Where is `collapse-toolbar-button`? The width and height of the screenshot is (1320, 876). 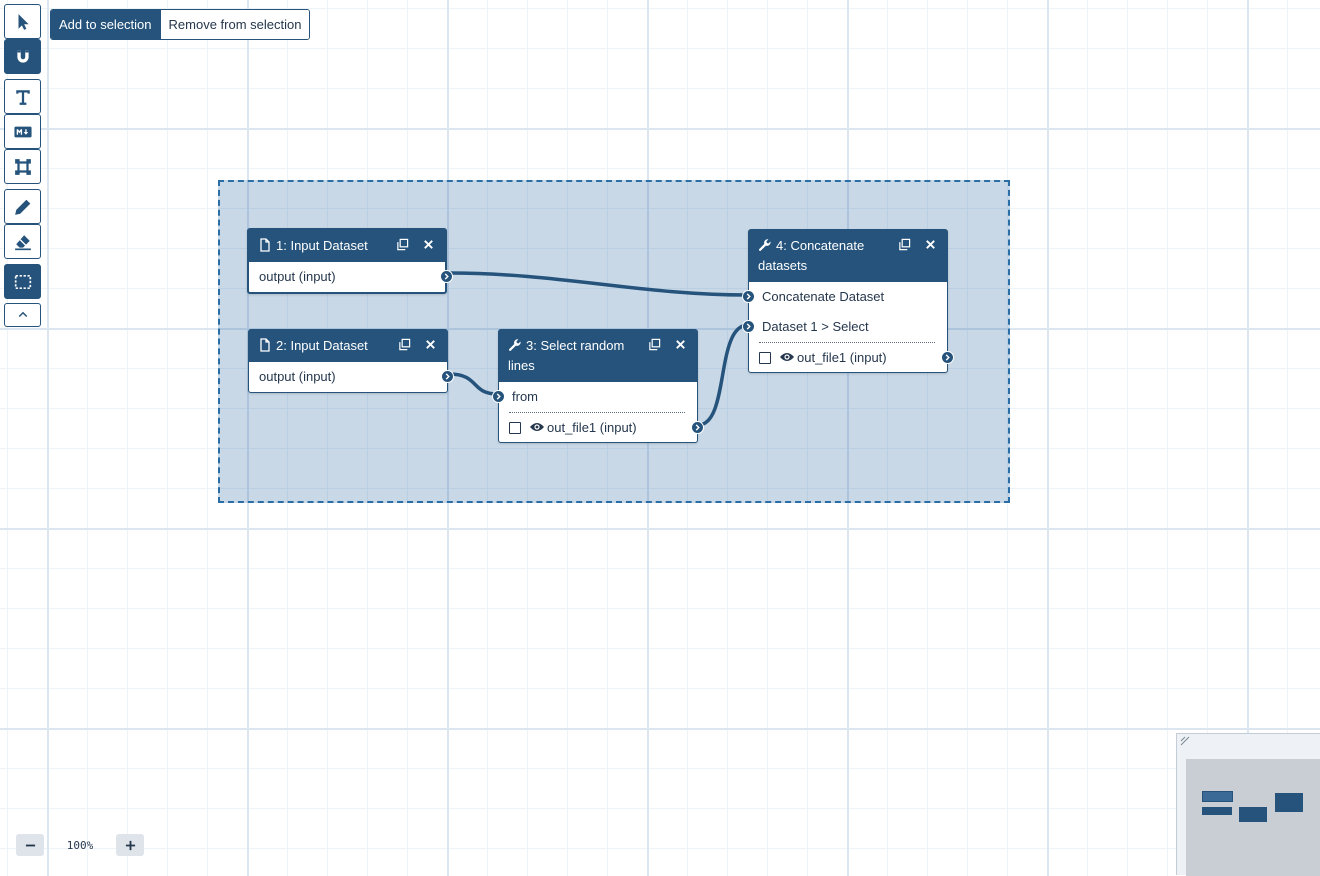 collapse-toolbar-button is located at coordinates (22, 315).